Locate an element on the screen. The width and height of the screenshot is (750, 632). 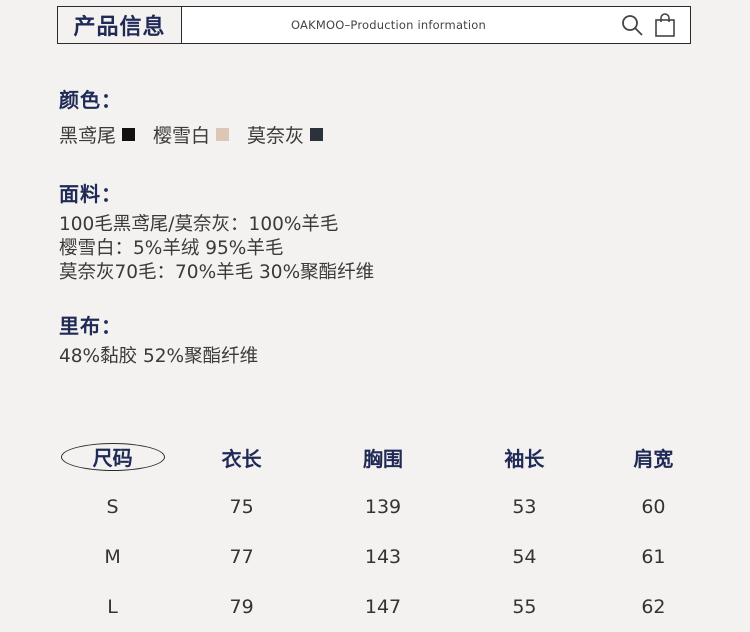
color-name: 莫奈灰 is located at coordinates (276, 136).